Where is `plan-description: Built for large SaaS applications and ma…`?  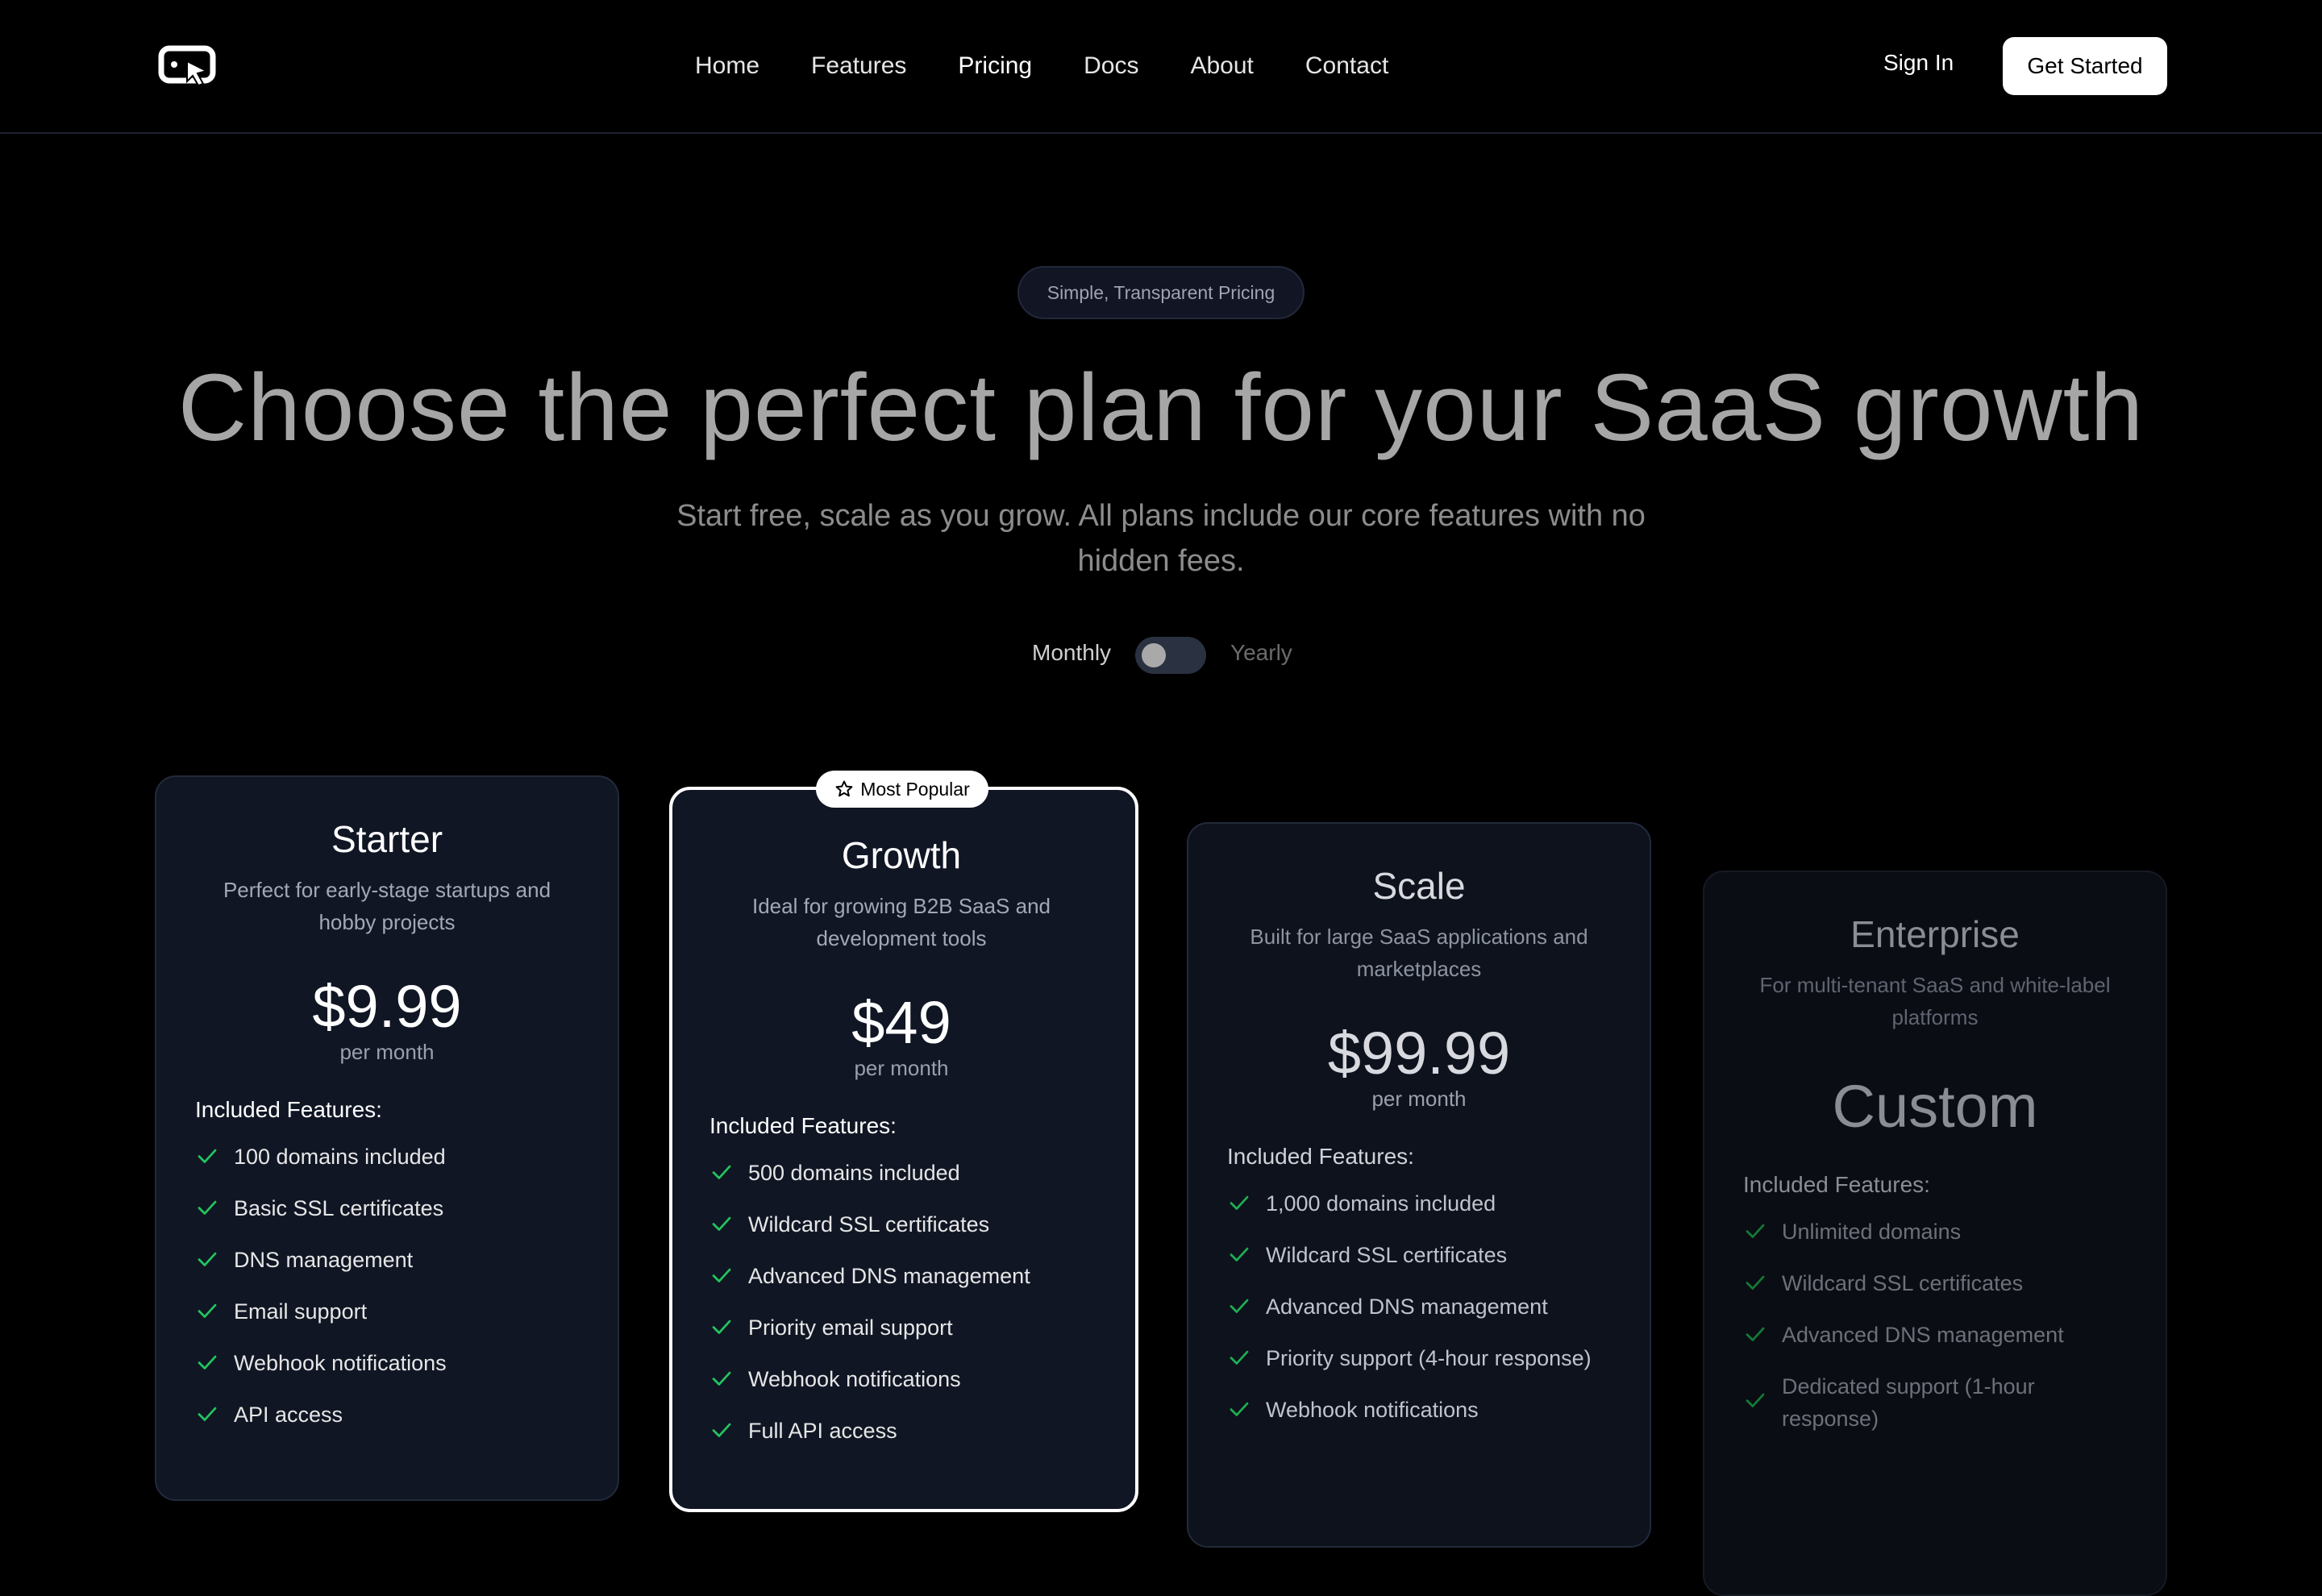
plan-description: Built for large SaaS applications and ma… is located at coordinates (1419, 953).